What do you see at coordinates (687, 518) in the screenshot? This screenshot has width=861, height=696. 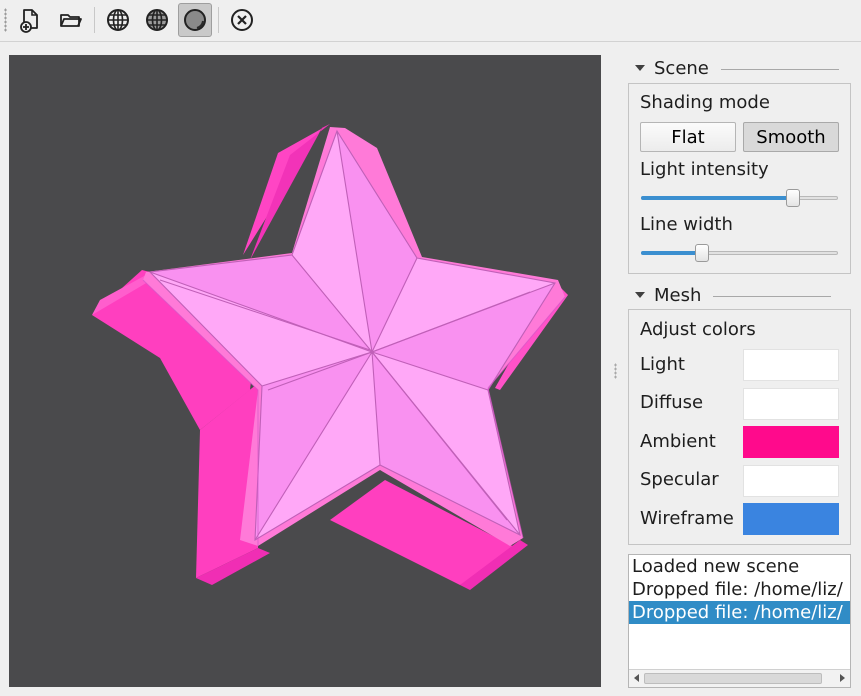 I see `wireframe-color-label: Wireframe` at bounding box center [687, 518].